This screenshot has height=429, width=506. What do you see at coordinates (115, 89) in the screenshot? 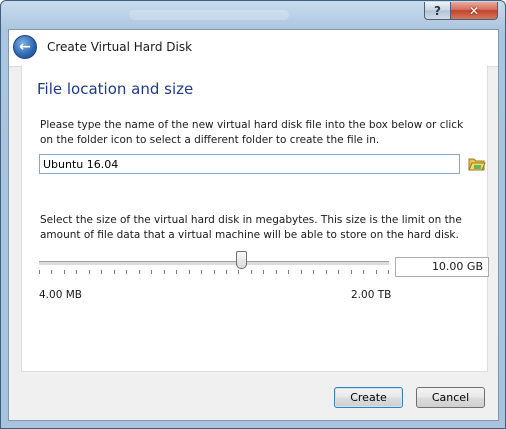
I see `page-title: File location and size` at bounding box center [115, 89].